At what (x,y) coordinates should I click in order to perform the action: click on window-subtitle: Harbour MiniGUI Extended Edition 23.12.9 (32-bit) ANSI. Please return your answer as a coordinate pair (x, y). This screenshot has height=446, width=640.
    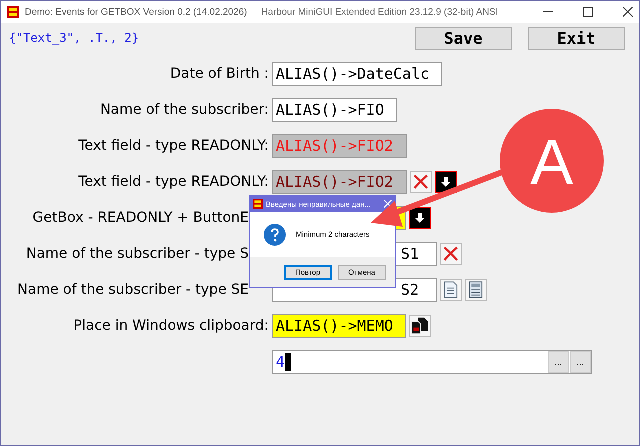
    Looking at the image, I should click on (379, 12).